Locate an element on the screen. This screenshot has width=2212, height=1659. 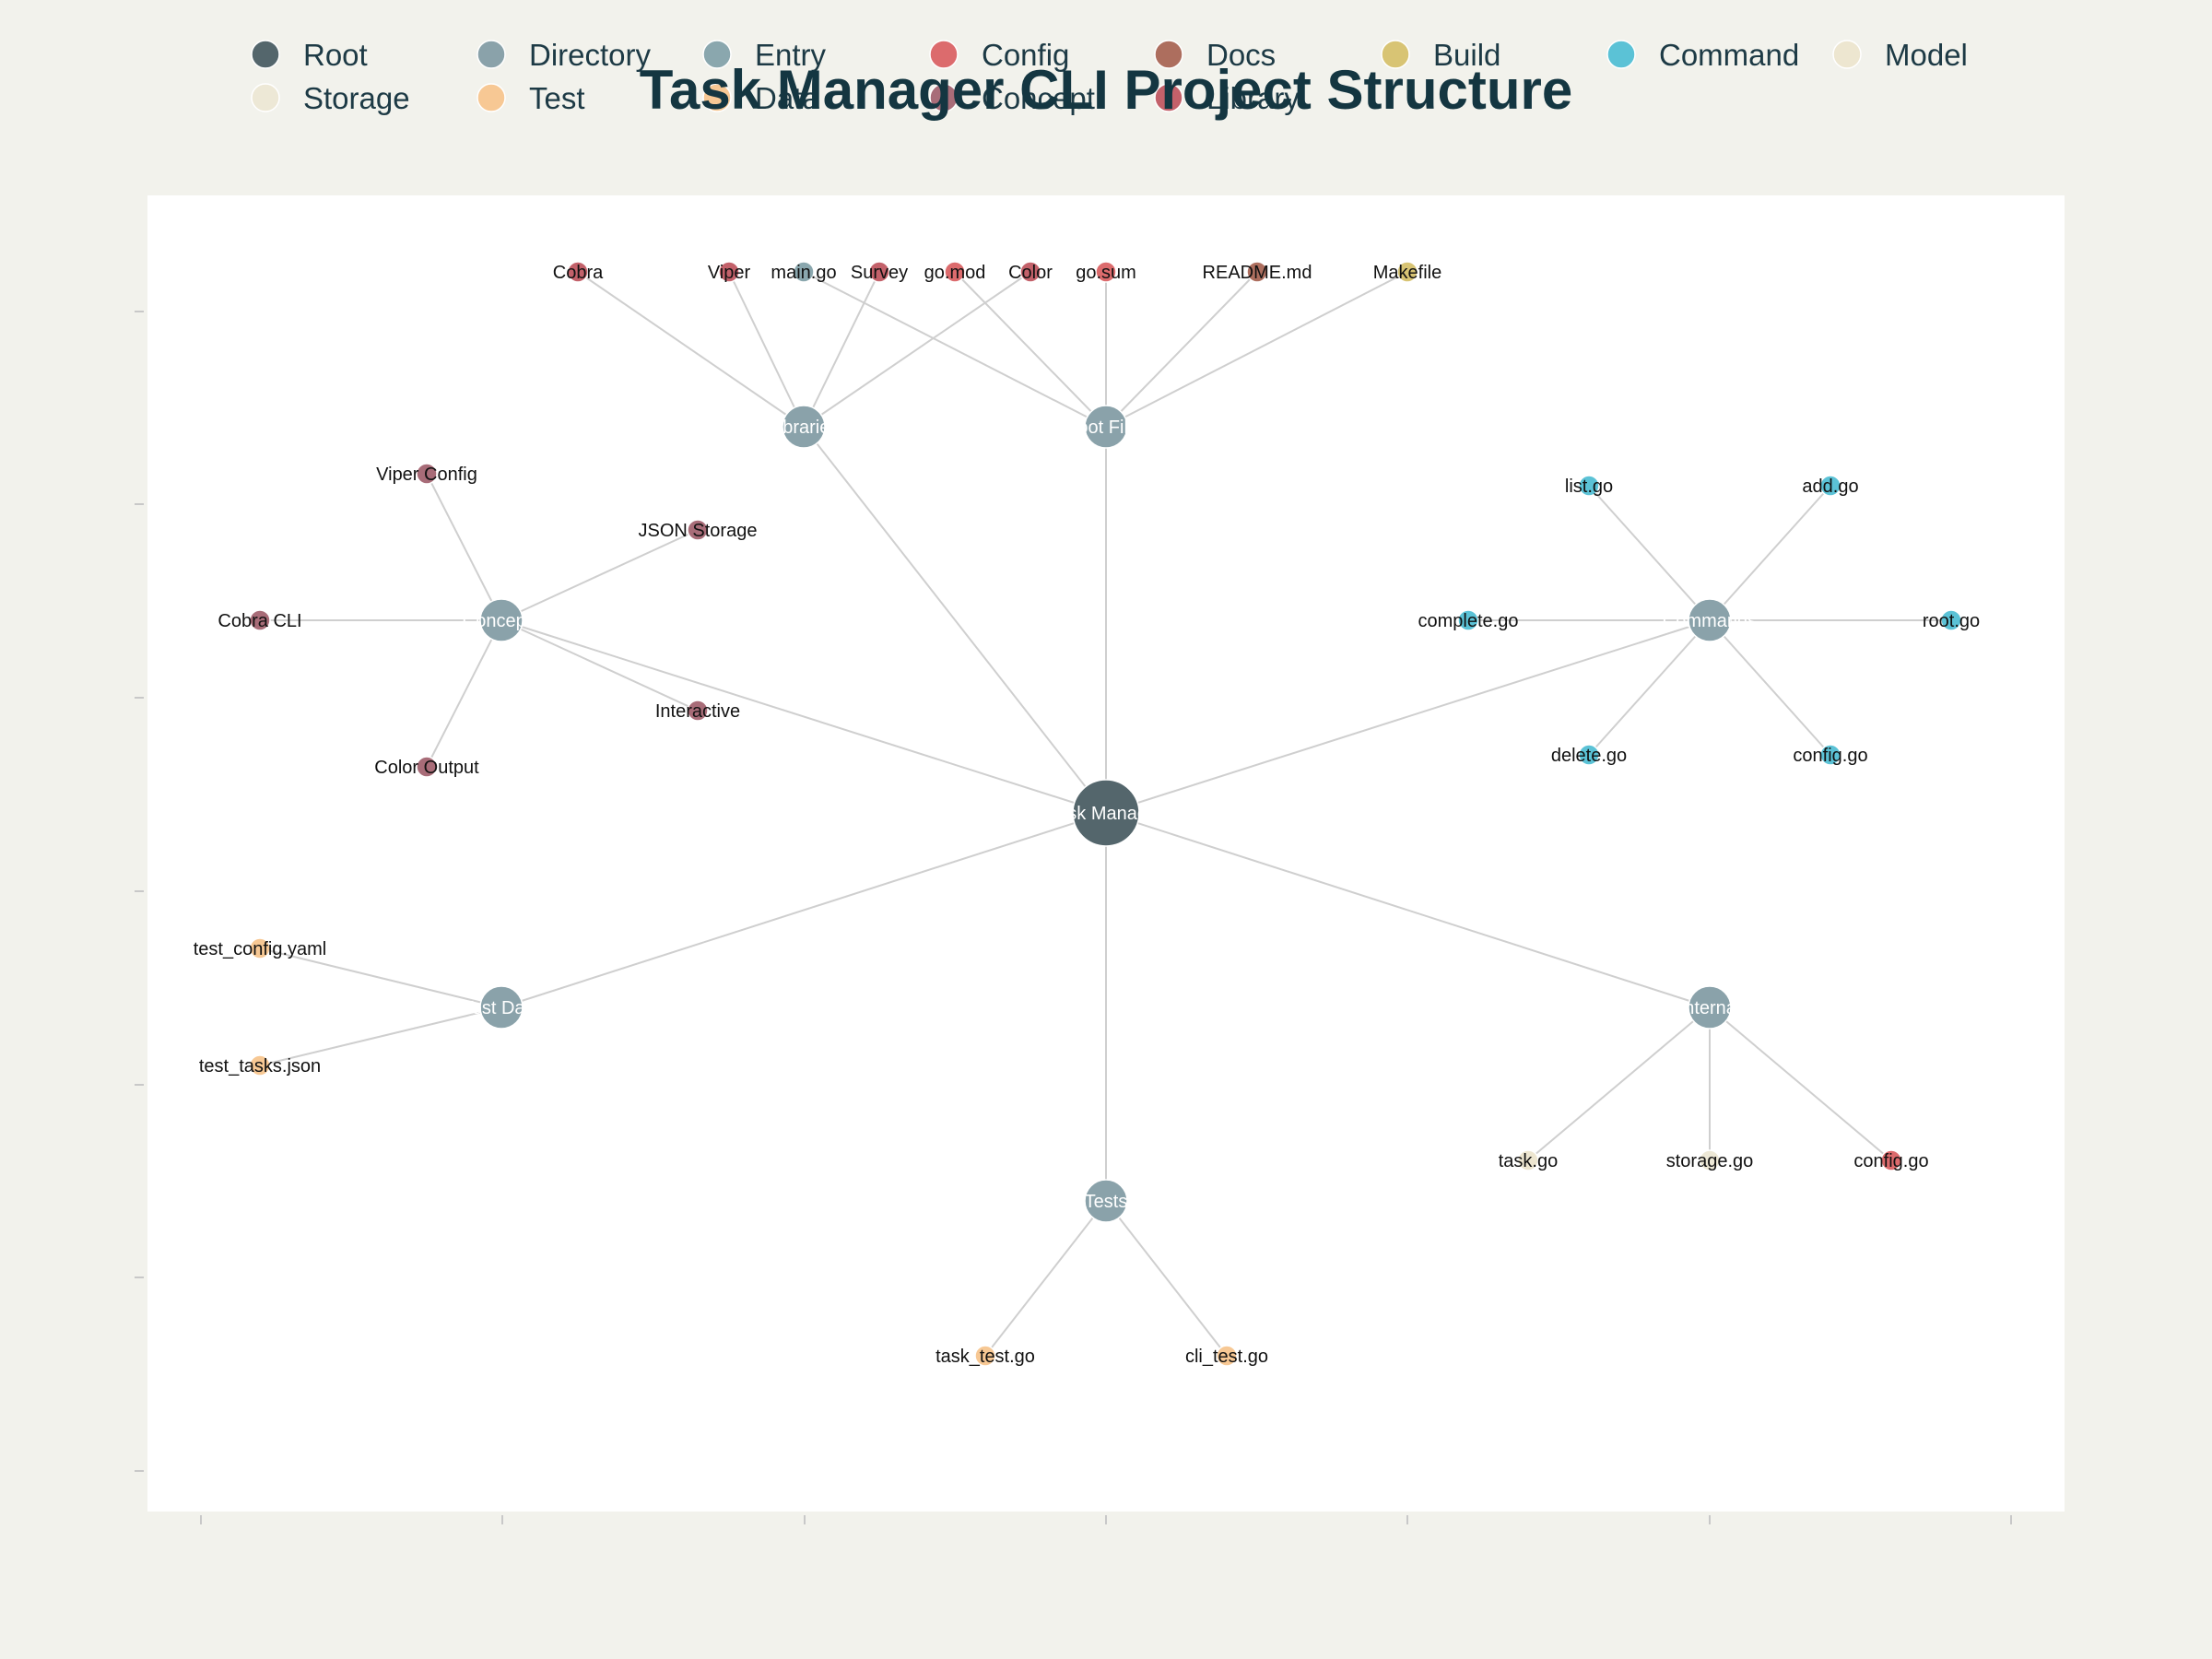
node-label: Commands is located at coordinates (1710, 621).